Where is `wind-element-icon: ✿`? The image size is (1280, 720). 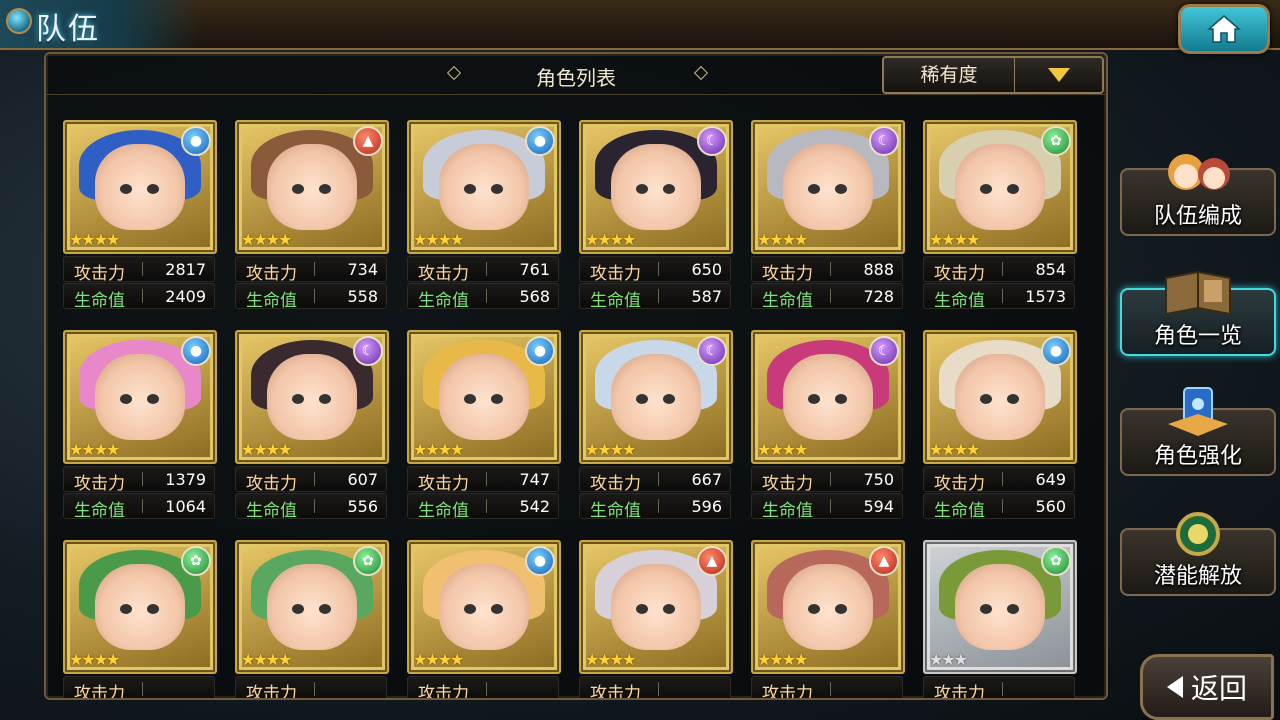 wind-element-icon: ✿ is located at coordinates (1056, 141).